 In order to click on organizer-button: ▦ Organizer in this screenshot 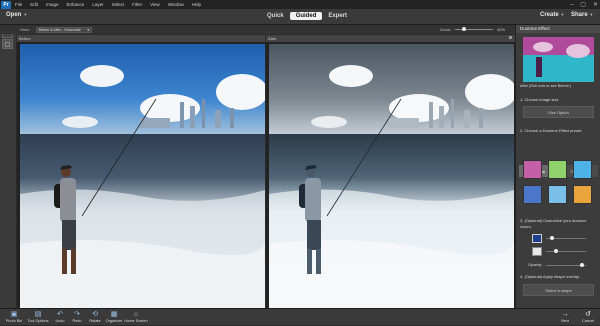, I will do `click(114, 318)`.